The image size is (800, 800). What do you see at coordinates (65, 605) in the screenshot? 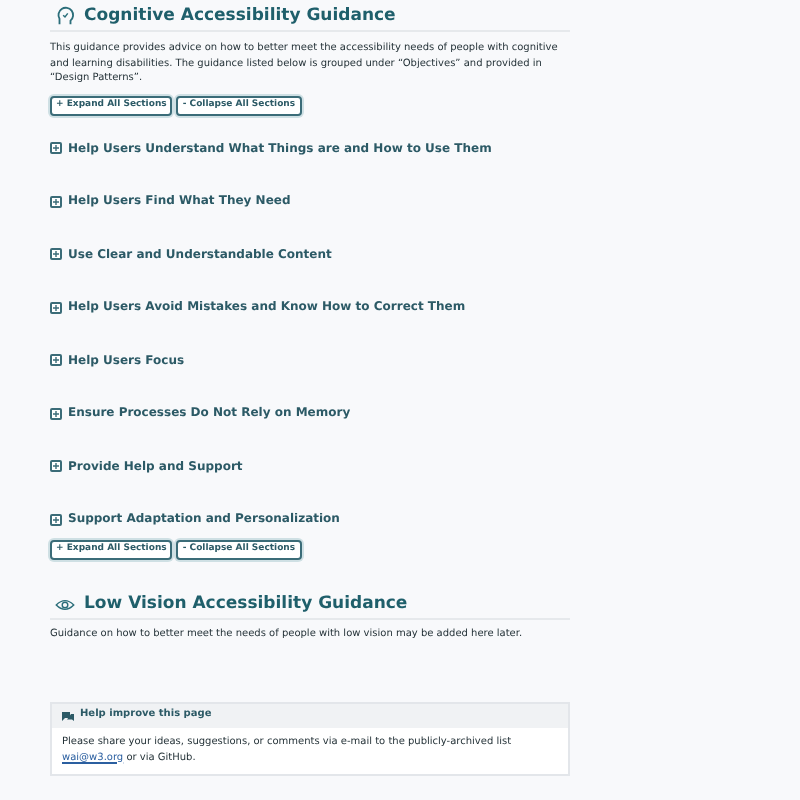
I see `eye-icon` at bounding box center [65, 605].